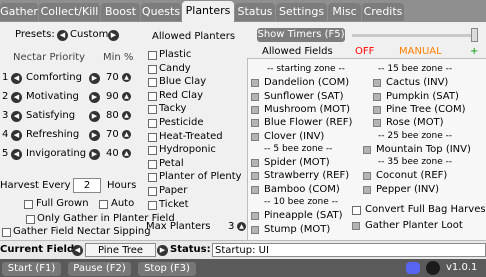 The width and height of the screenshot is (486, 277). Describe the element at coordinates (294, 136) in the screenshot. I see `field-label: Clover (INV)` at that location.